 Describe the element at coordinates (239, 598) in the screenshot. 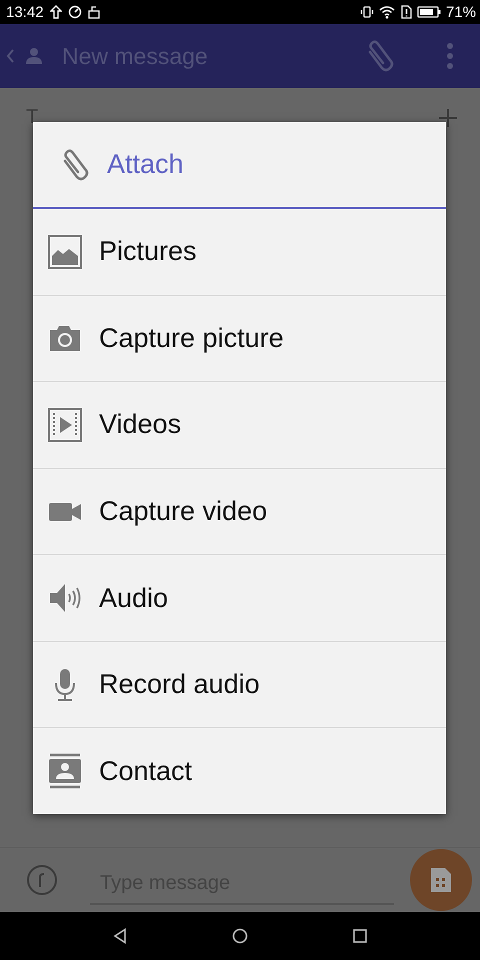

I see `attach-option: Audio` at that location.